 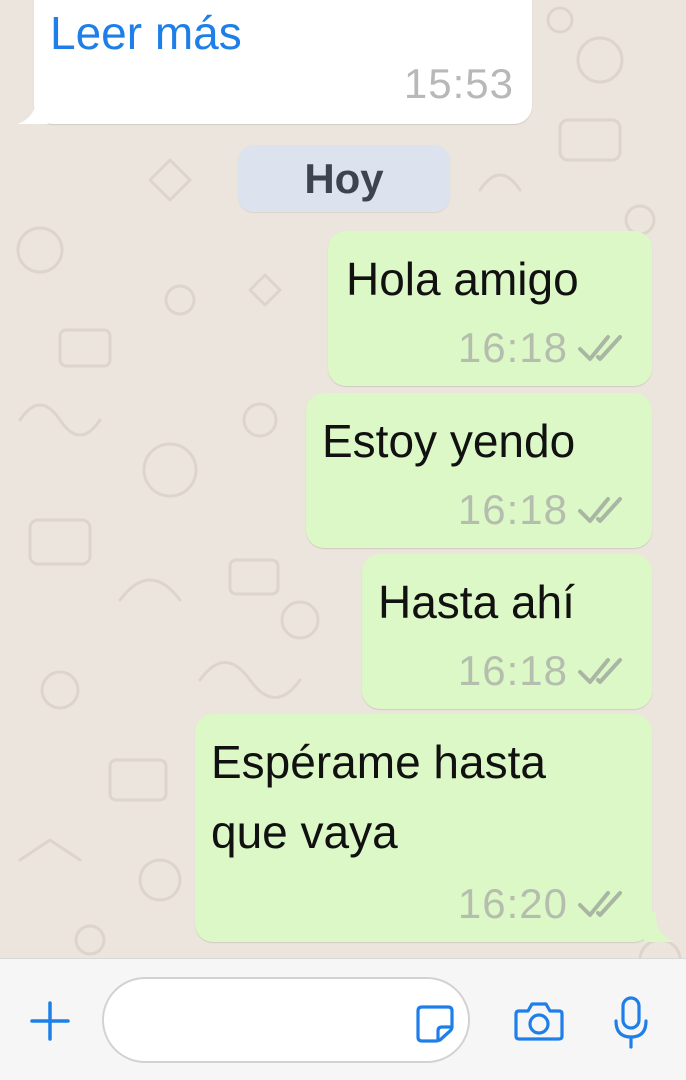 I want to click on sticker-icon, so click(x=435, y=1024).